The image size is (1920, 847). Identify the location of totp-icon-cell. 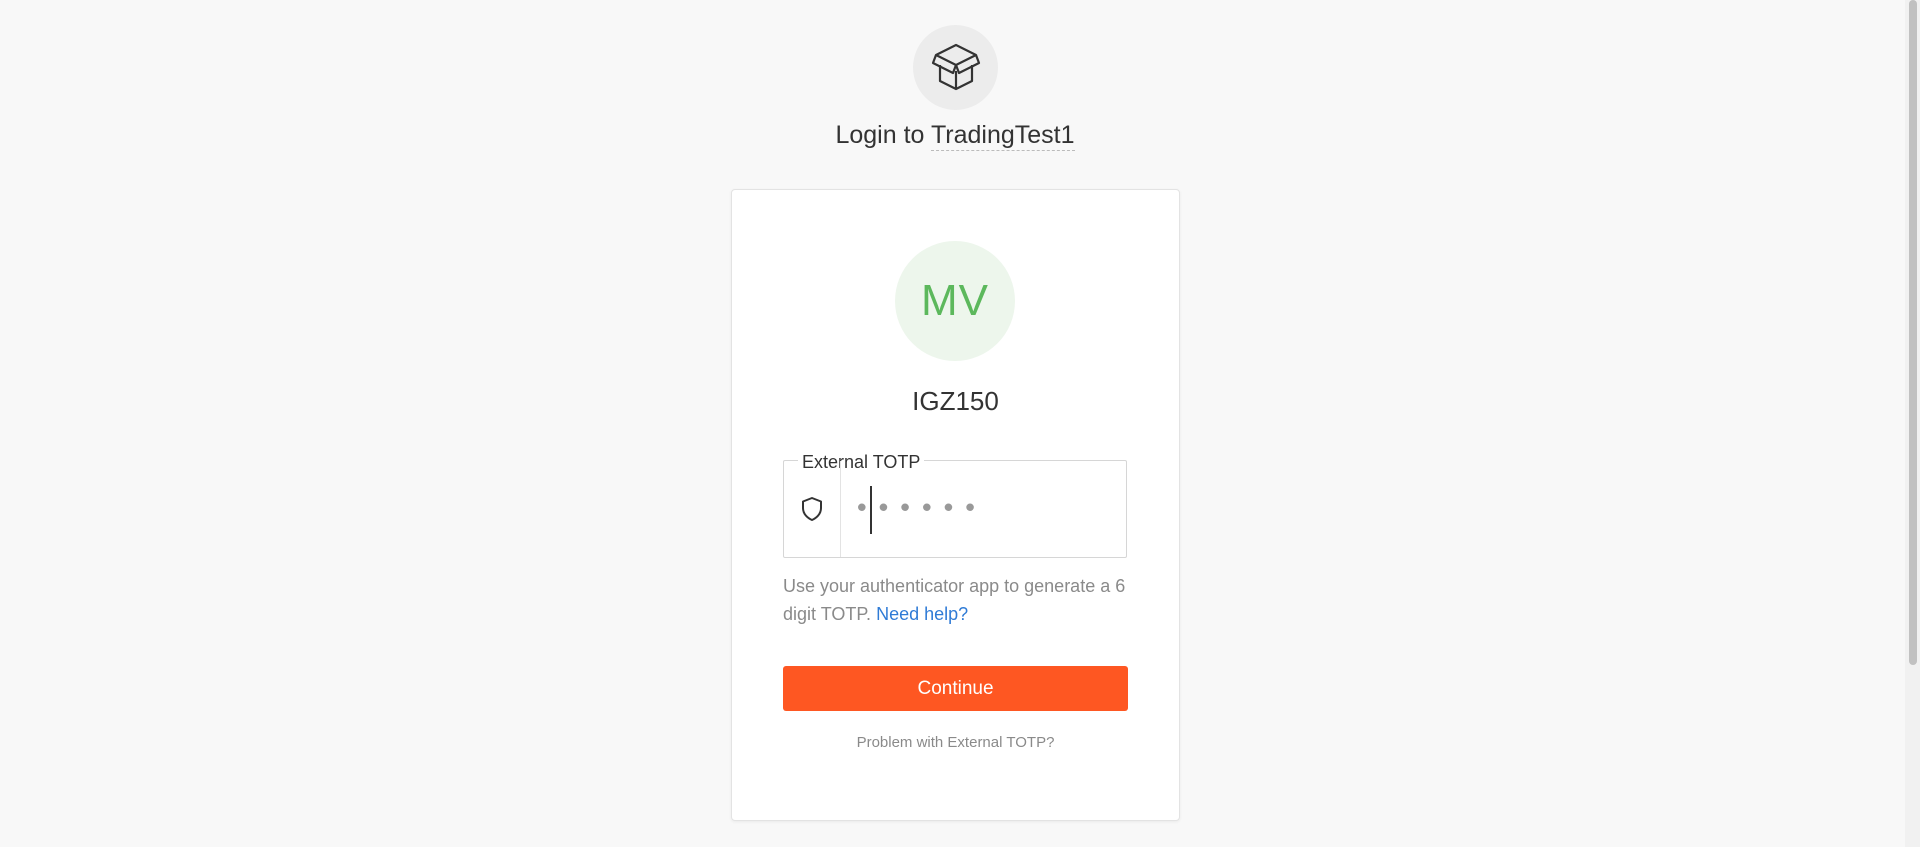
(812, 509).